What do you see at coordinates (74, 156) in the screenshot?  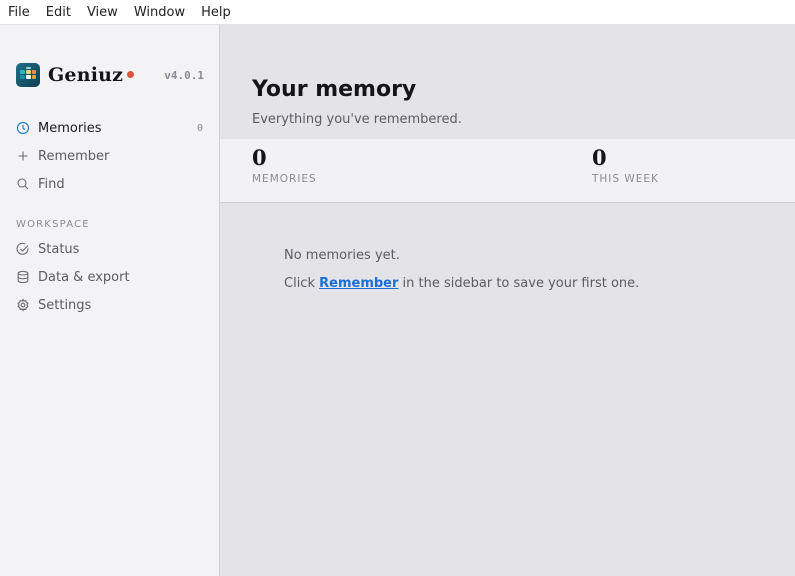 I see `sidebar-item-label: Remember` at bounding box center [74, 156].